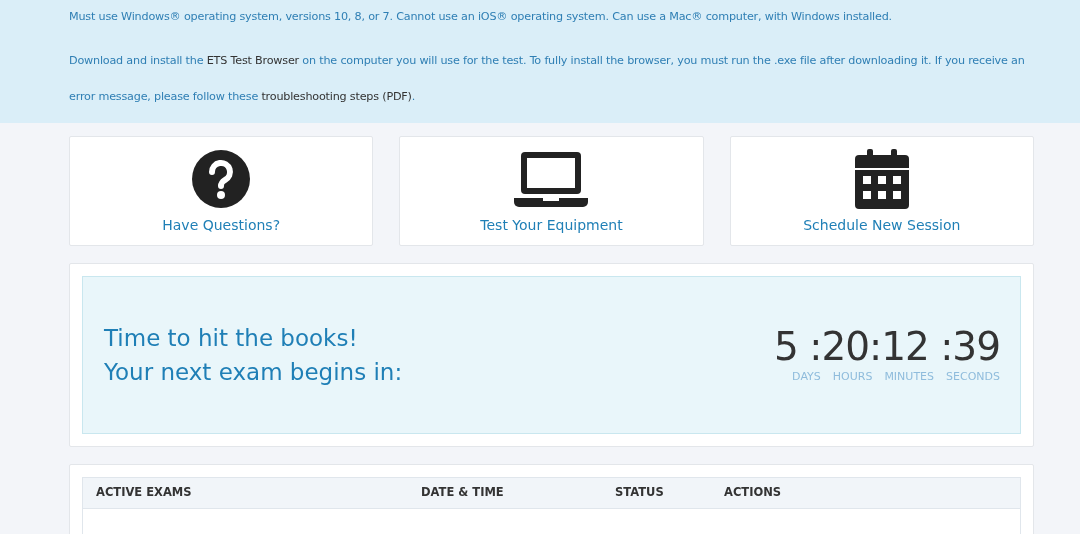 The height and width of the screenshot is (534, 1080). I want to click on shortcut-tile: Have Questions?, so click(221, 191).